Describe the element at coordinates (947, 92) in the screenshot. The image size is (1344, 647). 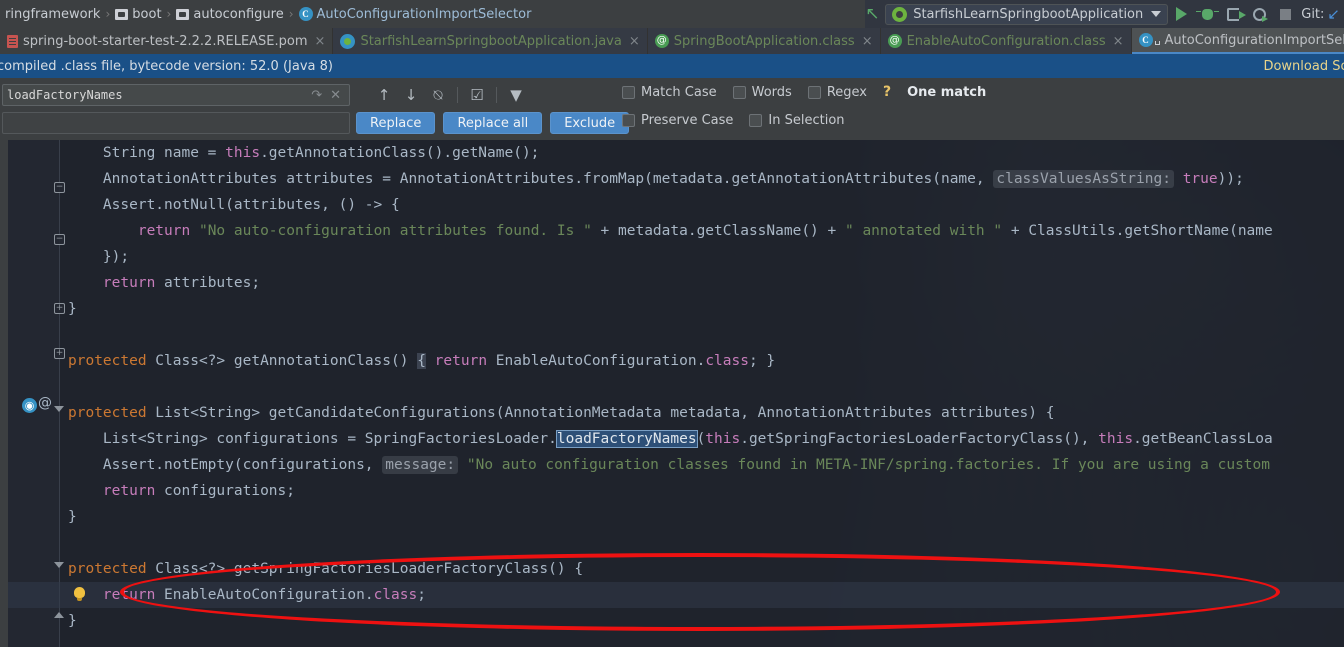
I see `match-count-status: One match` at that location.